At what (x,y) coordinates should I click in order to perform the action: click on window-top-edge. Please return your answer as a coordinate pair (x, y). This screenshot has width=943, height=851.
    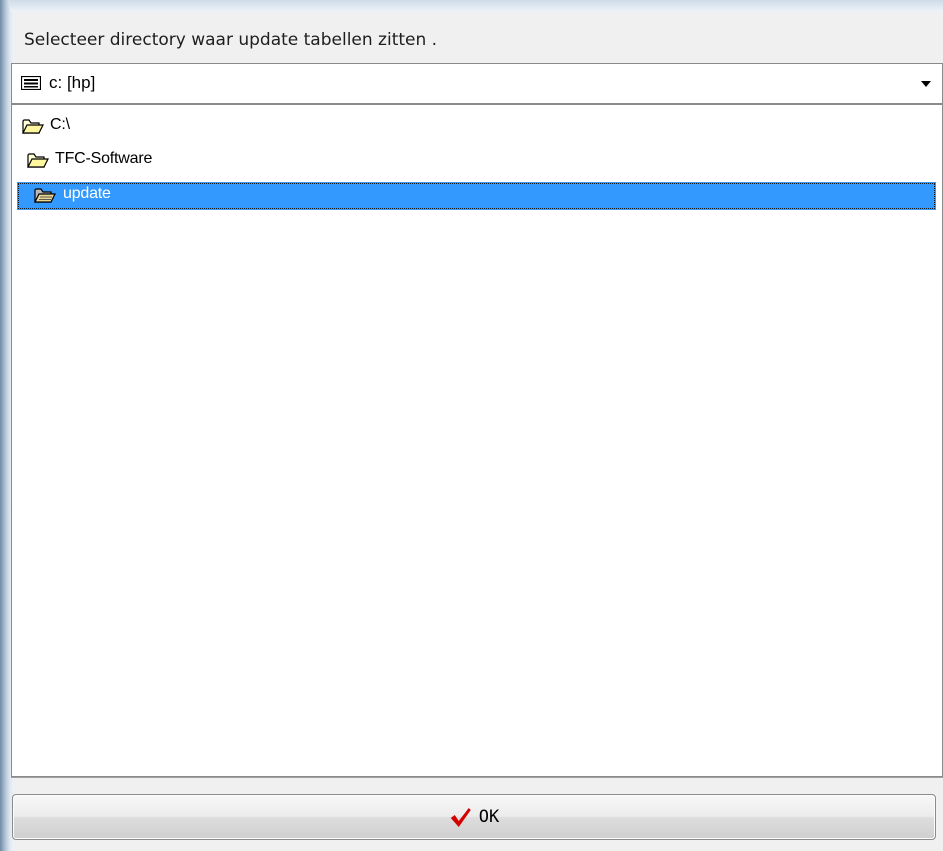
    Looking at the image, I should click on (476, 6).